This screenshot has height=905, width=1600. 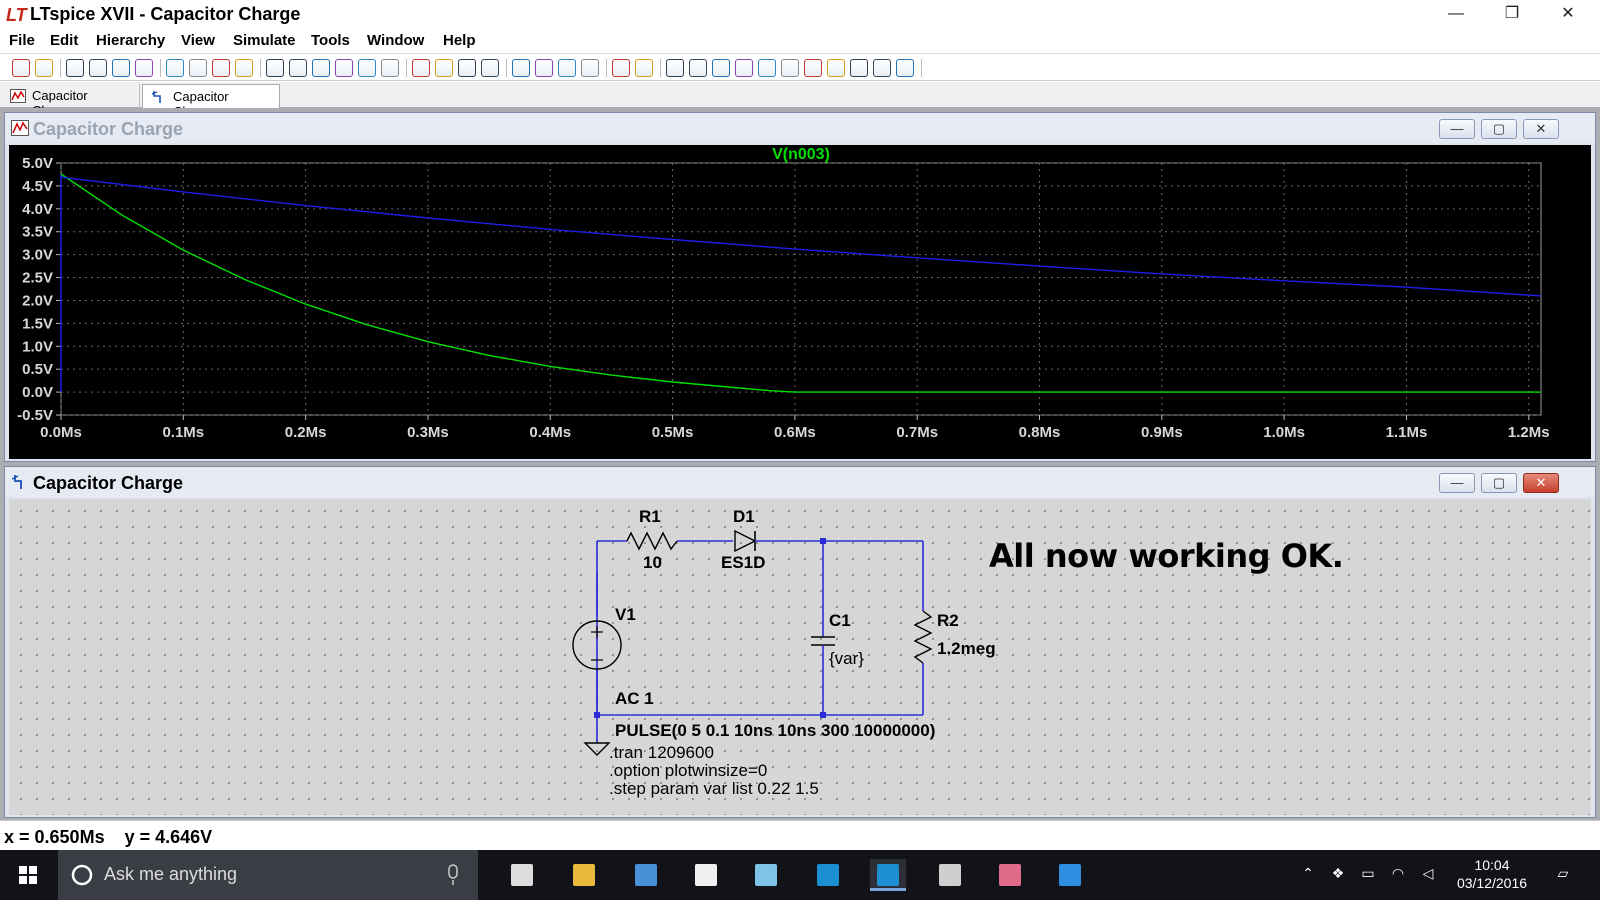 What do you see at coordinates (698, 68) in the screenshot?
I see `diode-icon` at bounding box center [698, 68].